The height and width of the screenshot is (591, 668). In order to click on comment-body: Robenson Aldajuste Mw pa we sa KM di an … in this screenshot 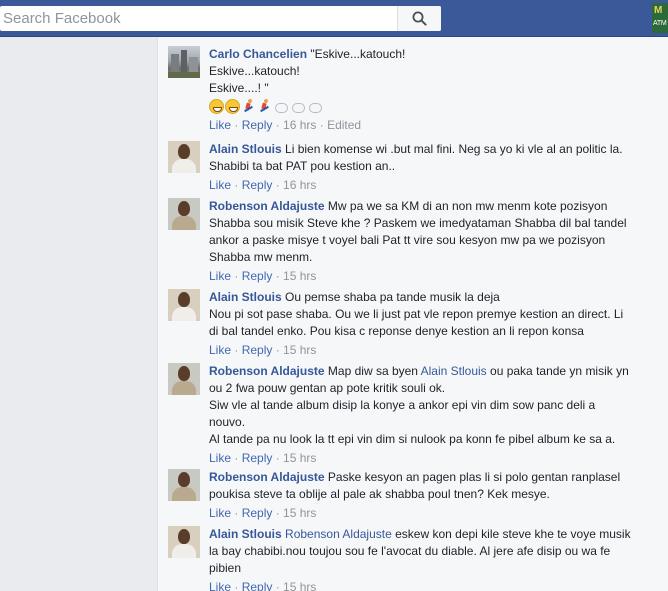, I will do `click(438, 241)`.